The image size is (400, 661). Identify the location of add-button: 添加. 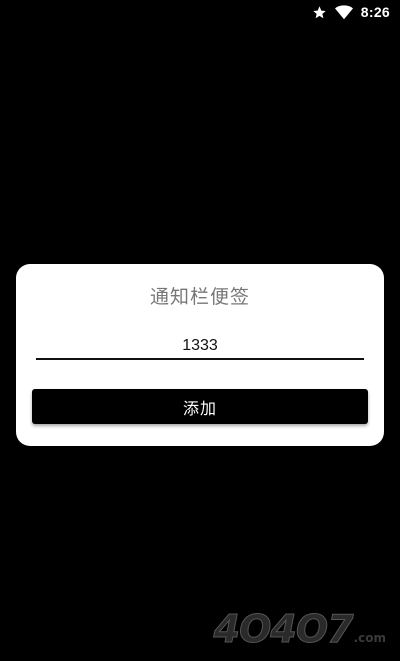
(200, 406).